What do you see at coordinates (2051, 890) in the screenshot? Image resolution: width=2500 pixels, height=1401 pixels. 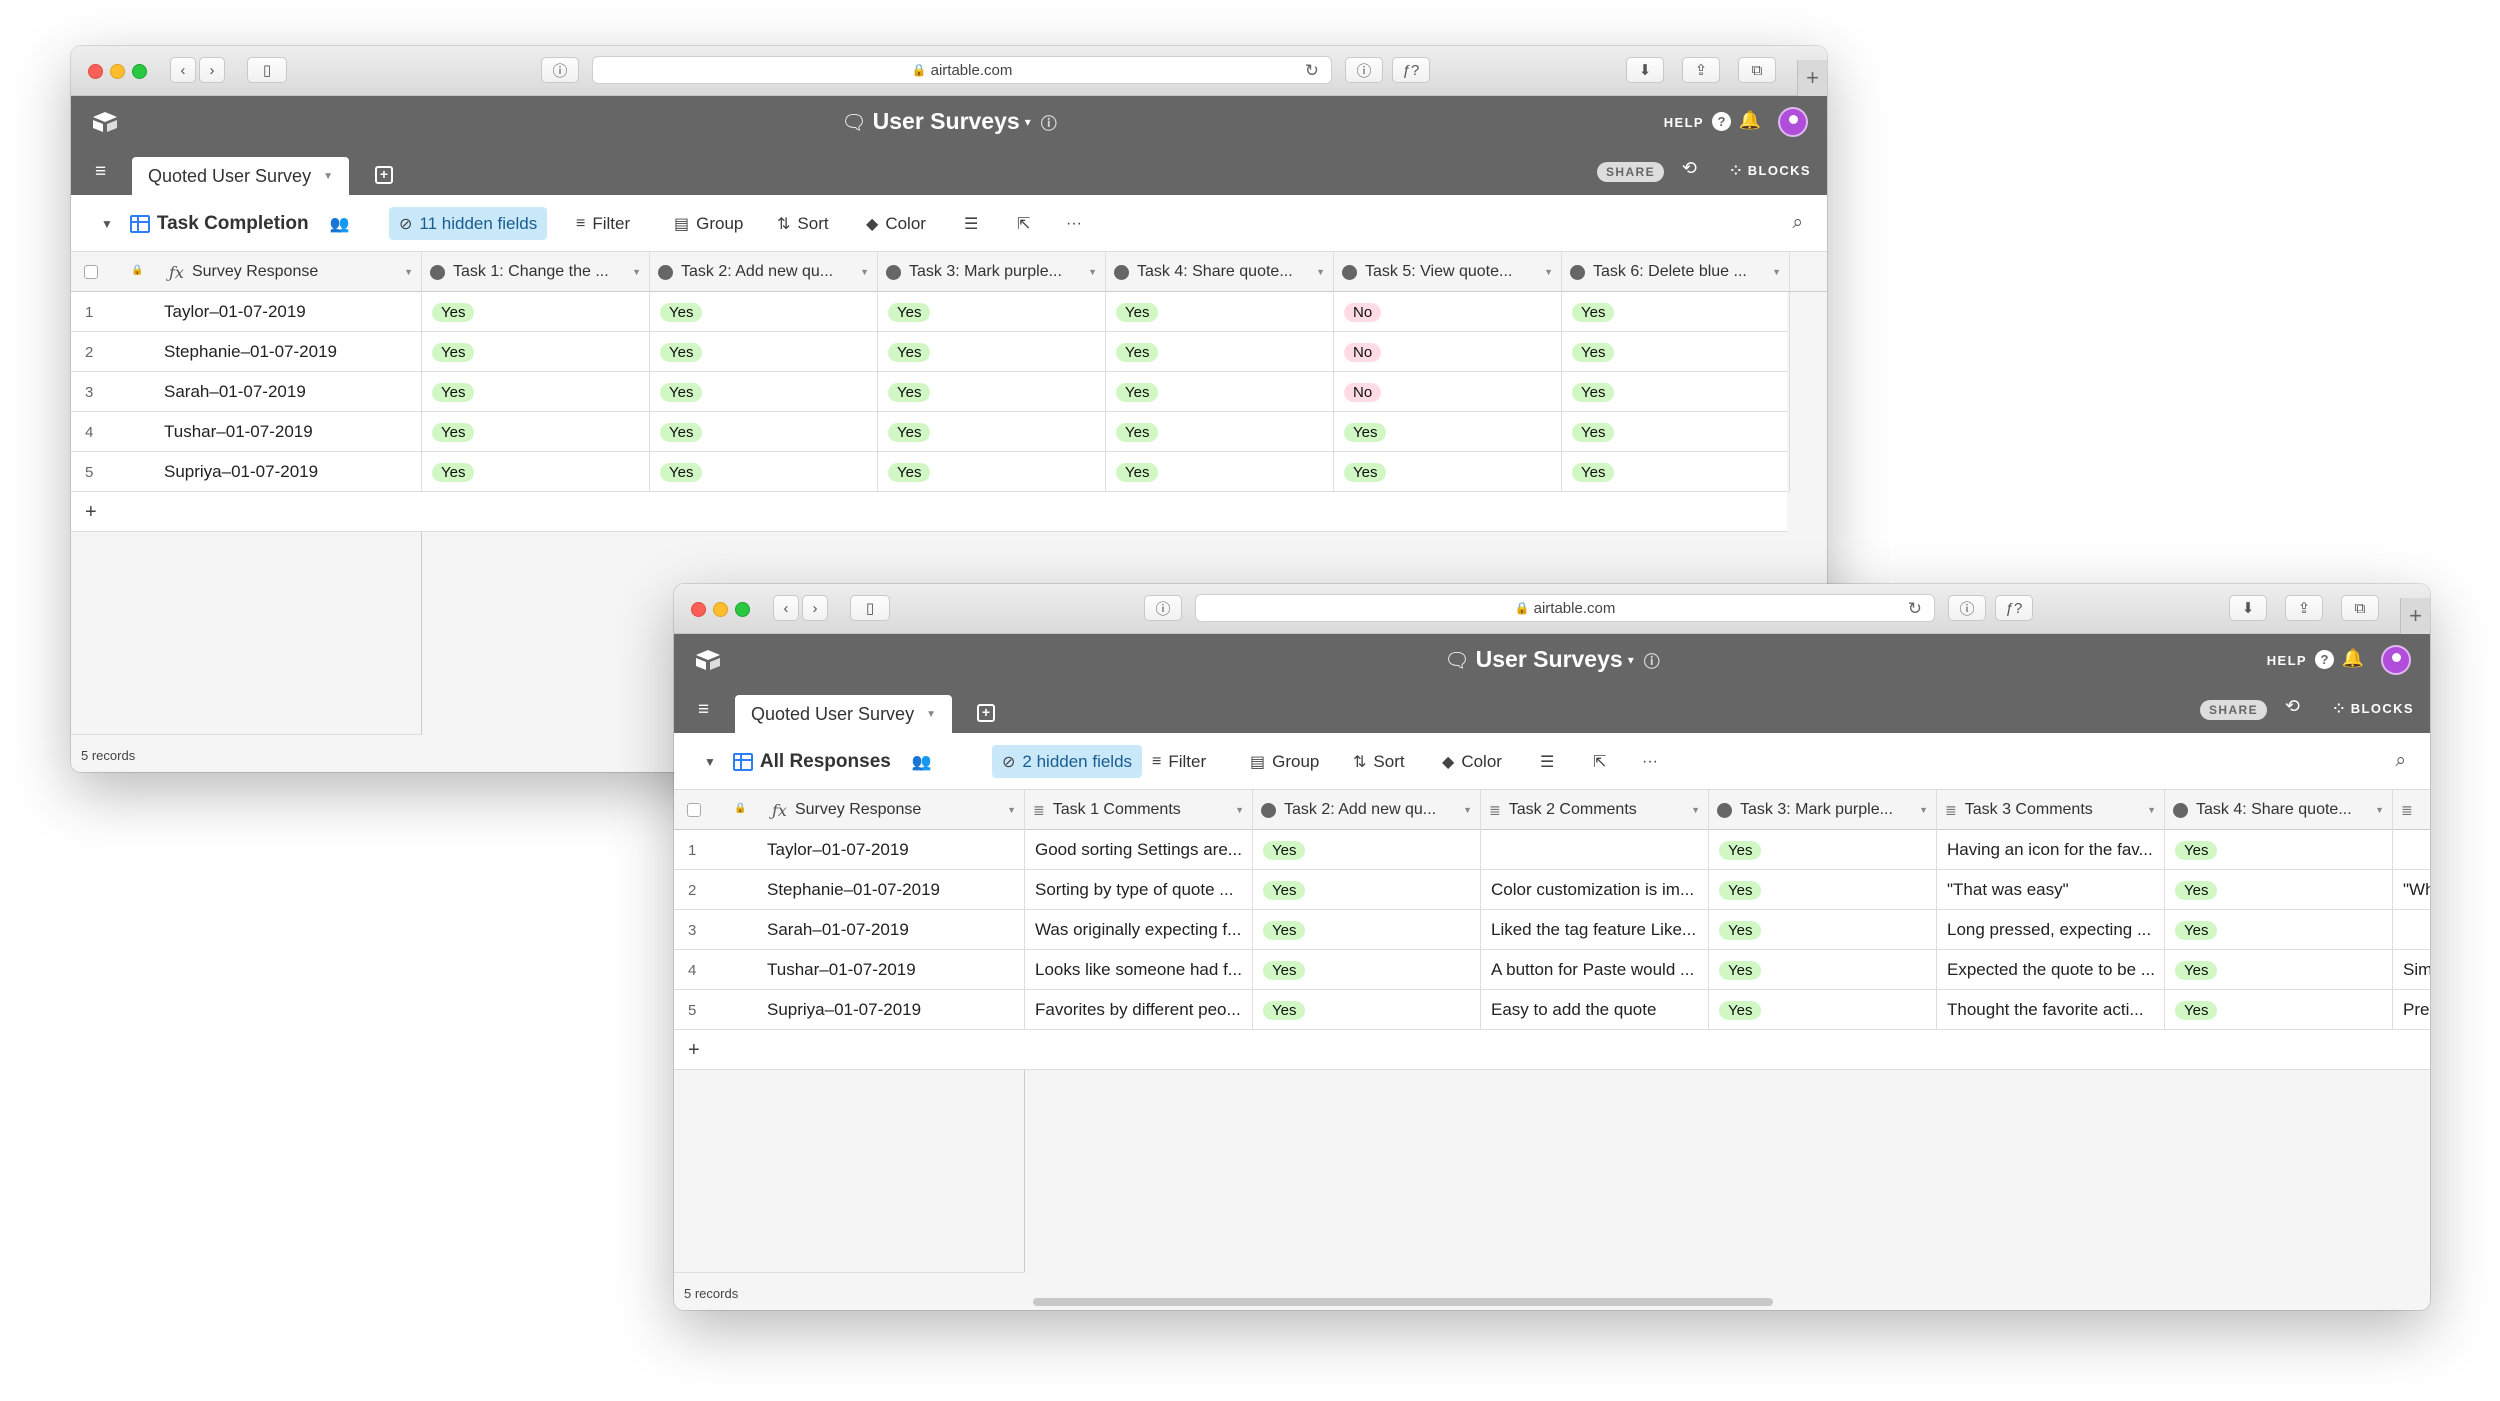 I see `cell: "That was easy"` at bounding box center [2051, 890].